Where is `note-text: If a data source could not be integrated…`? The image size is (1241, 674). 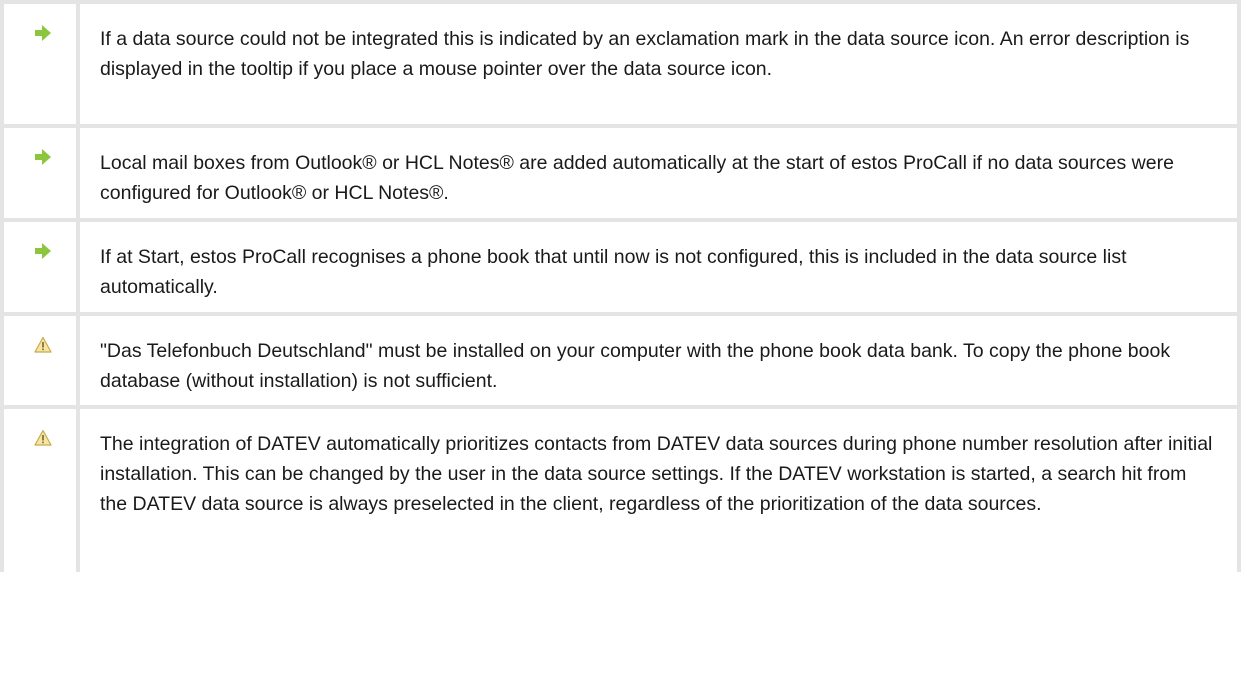
note-text: If a data source could not be integrated… is located at coordinates (645, 54).